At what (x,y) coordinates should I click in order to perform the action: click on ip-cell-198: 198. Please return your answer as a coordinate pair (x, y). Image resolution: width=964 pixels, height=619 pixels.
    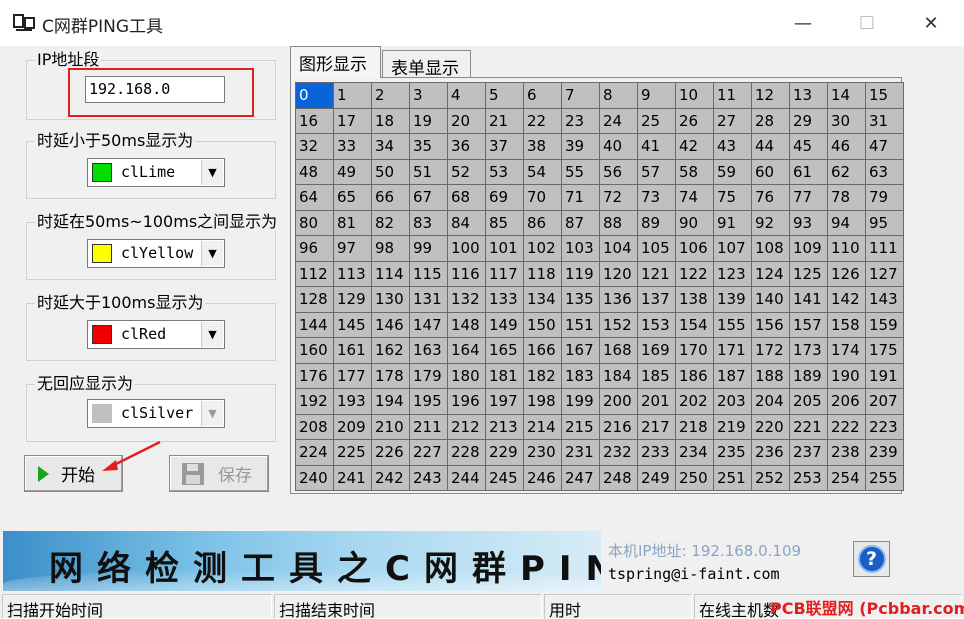
    Looking at the image, I should click on (543, 402).